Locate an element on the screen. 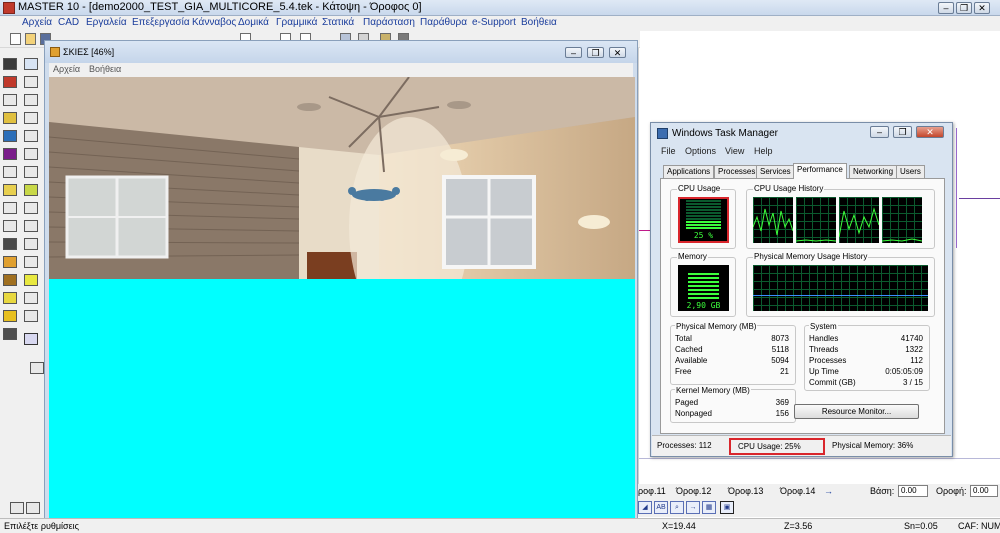  floor-tab: ροφ.11 is located at coordinates (652, 491).